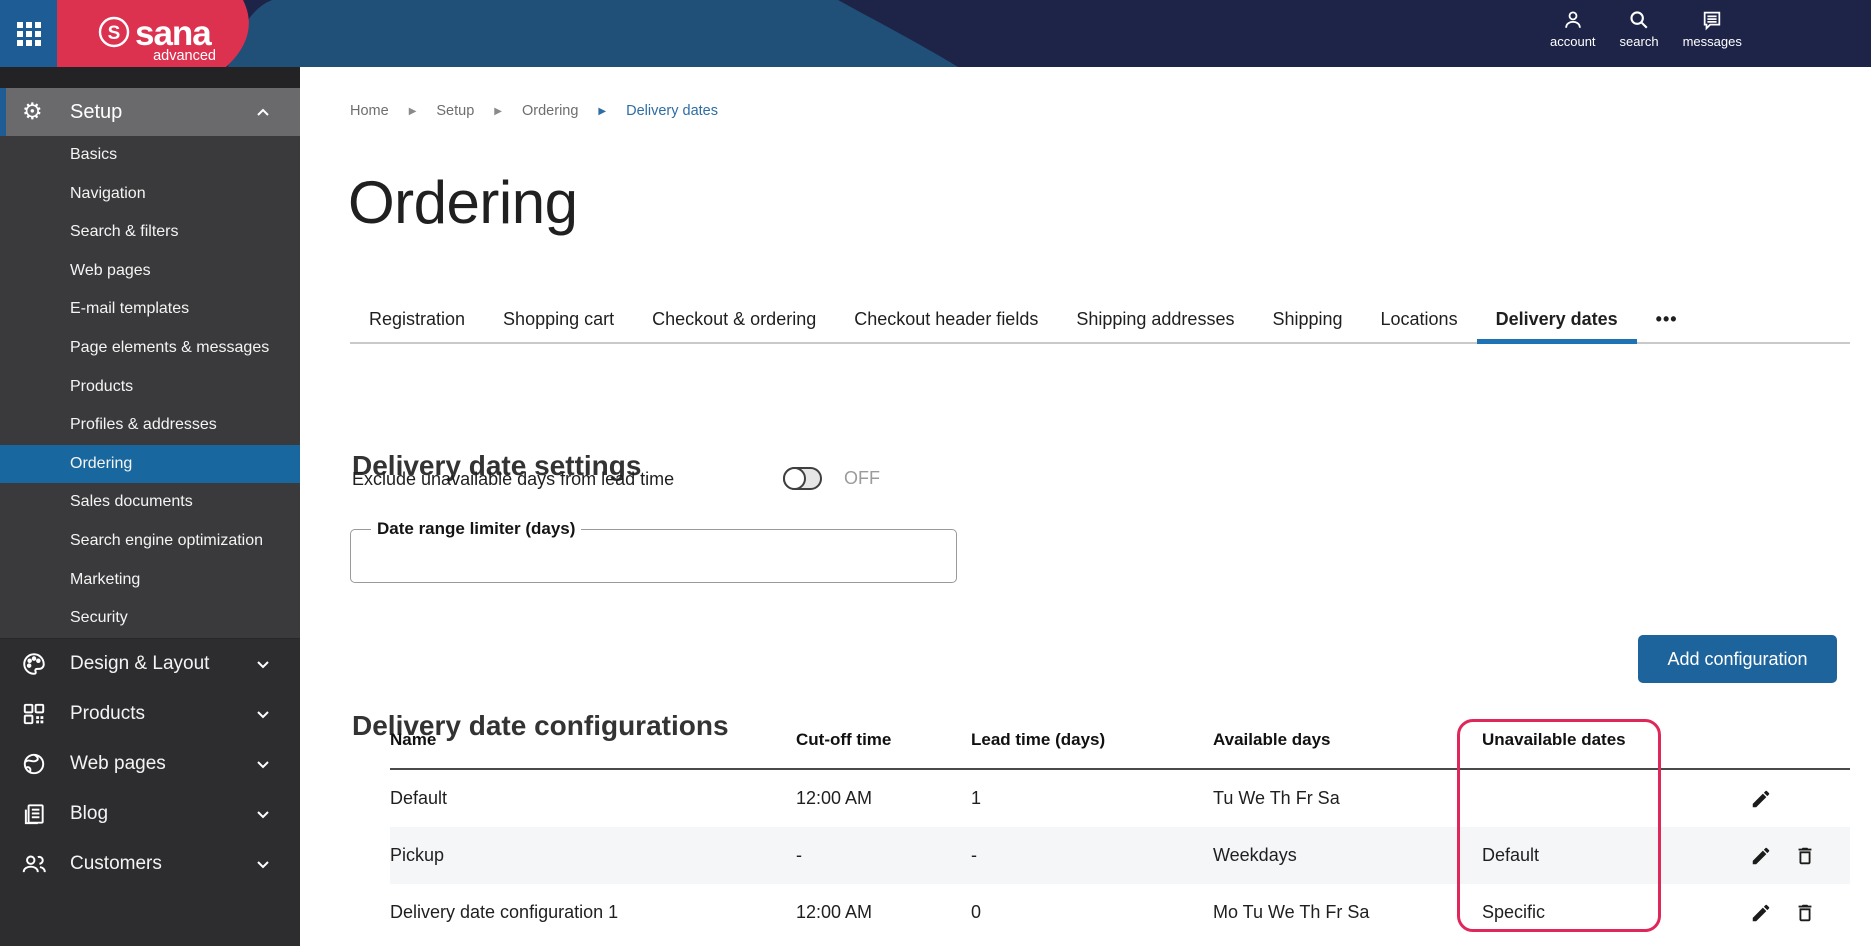 This screenshot has width=1871, height=946. What do you see at coordinates (1419, 319) in the screenshot?
I see `tab-locations: Locations` at bounding box center [1419, 319].